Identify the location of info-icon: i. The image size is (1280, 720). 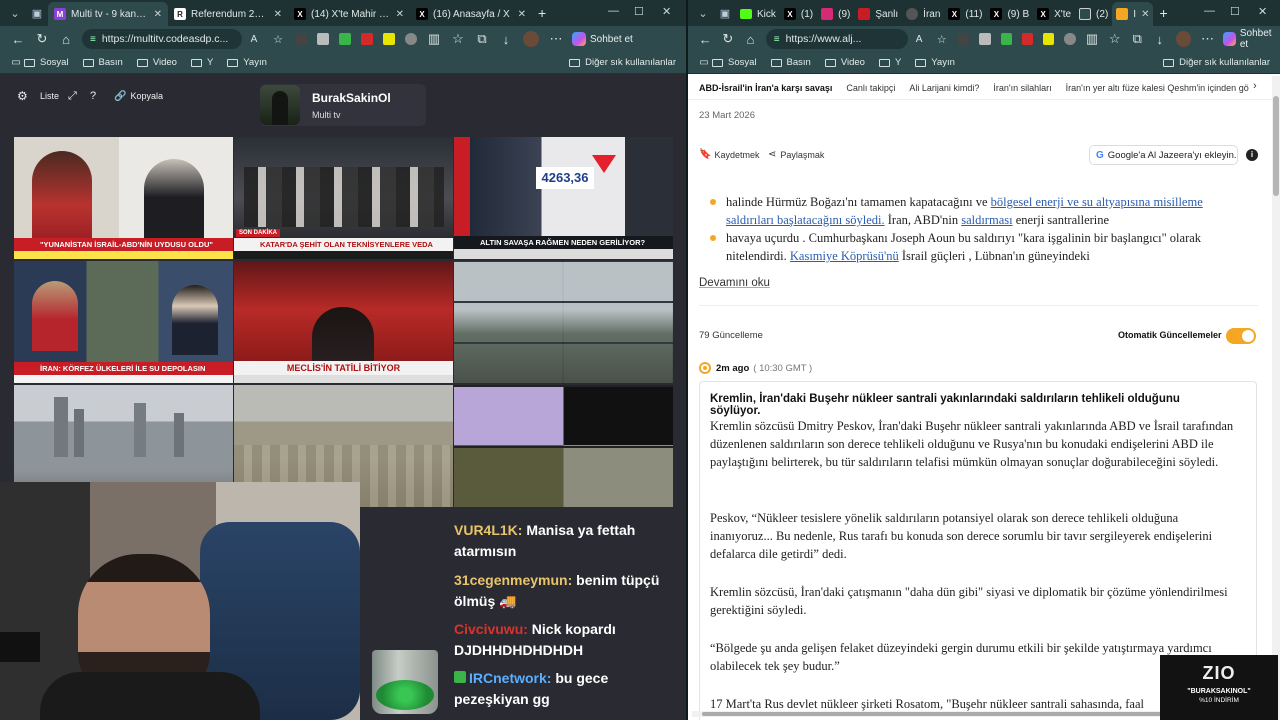
(1252, 155).